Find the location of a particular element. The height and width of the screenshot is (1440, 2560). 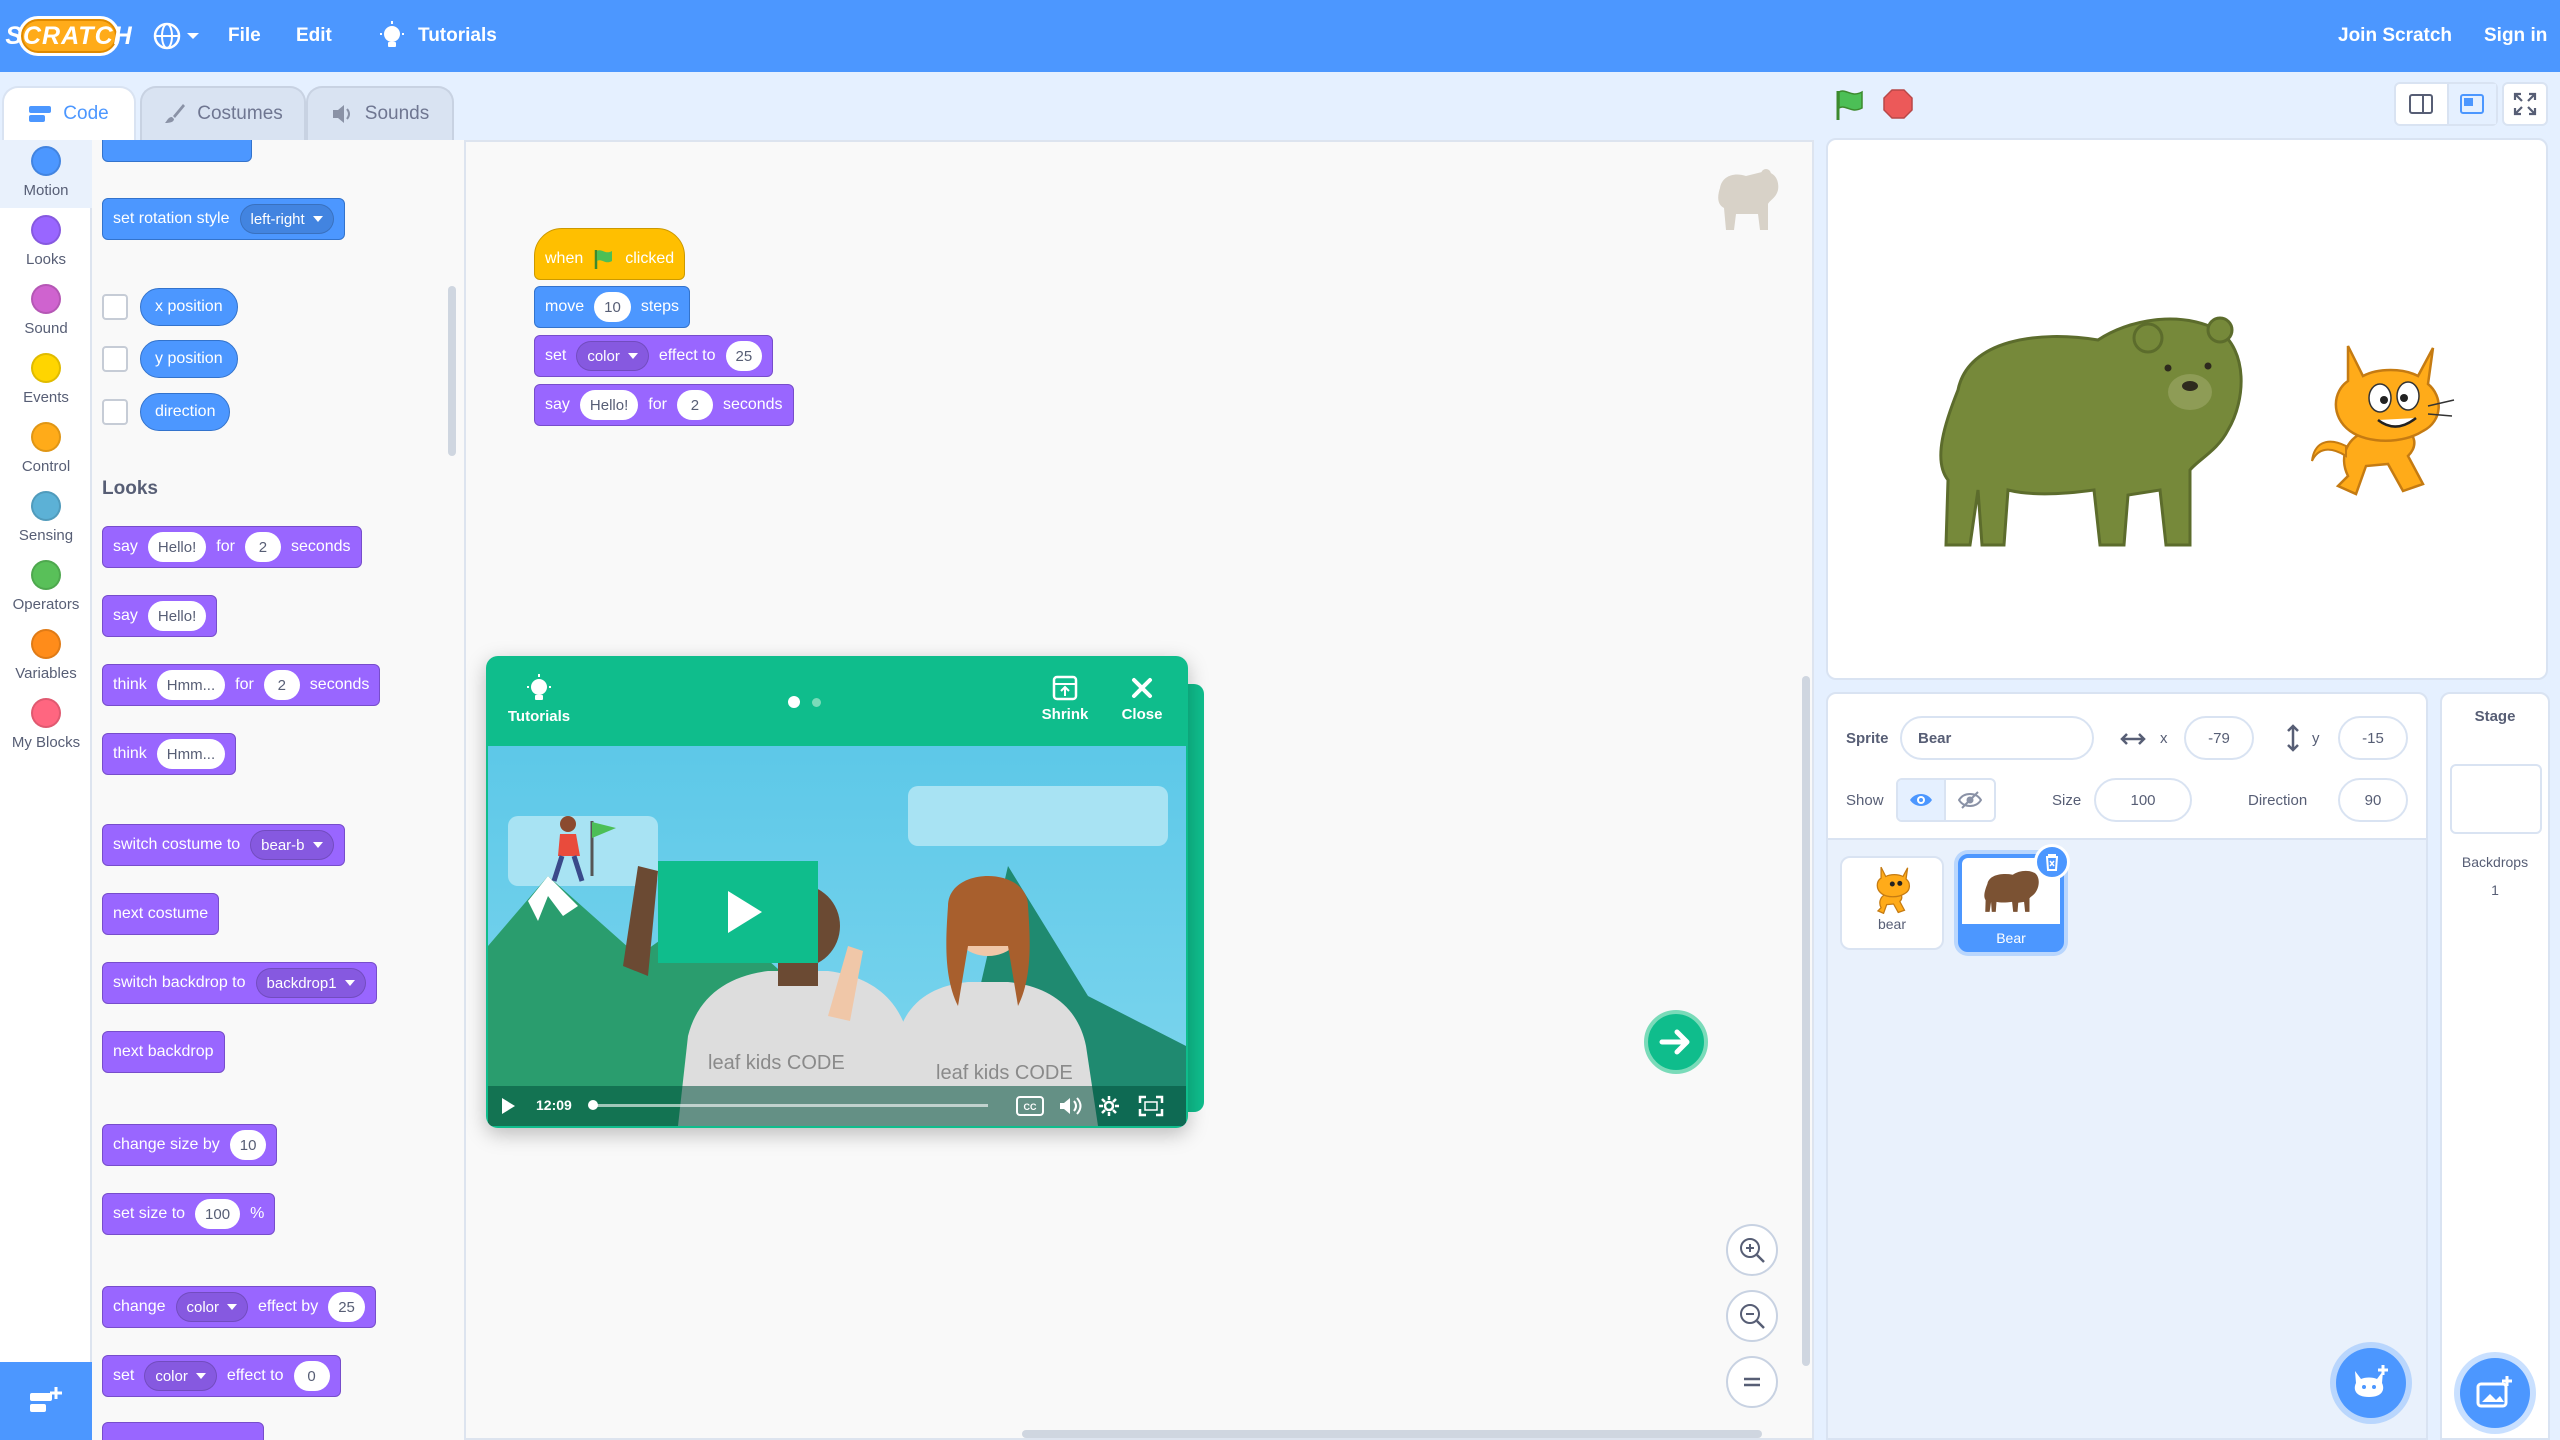

block-say-for-seconds: say Hello! for 2 seconds is located at coordinates (232, 547).